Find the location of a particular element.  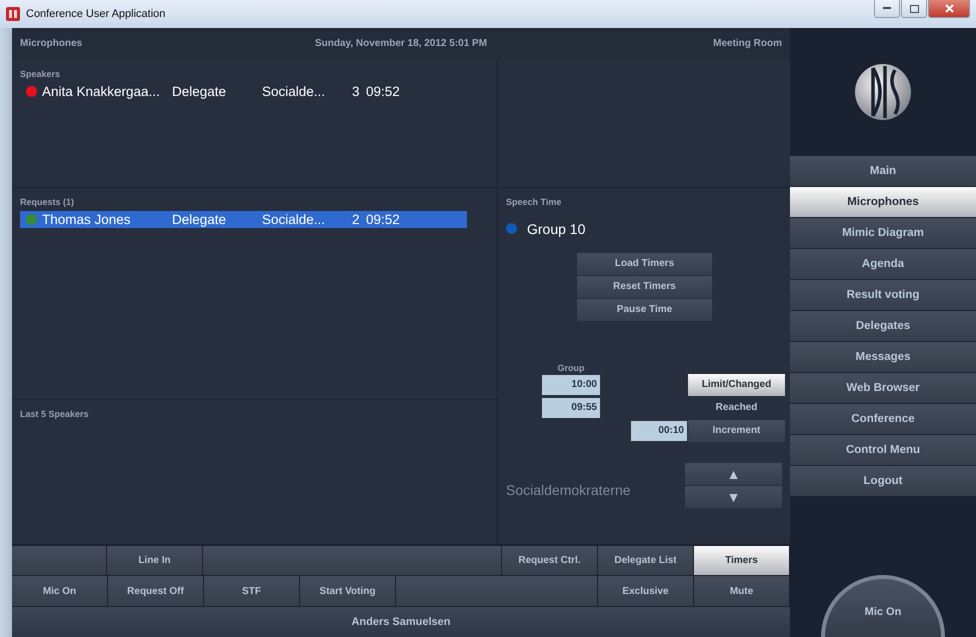

function-button: Delegate List is located at coordinates (646, 561).